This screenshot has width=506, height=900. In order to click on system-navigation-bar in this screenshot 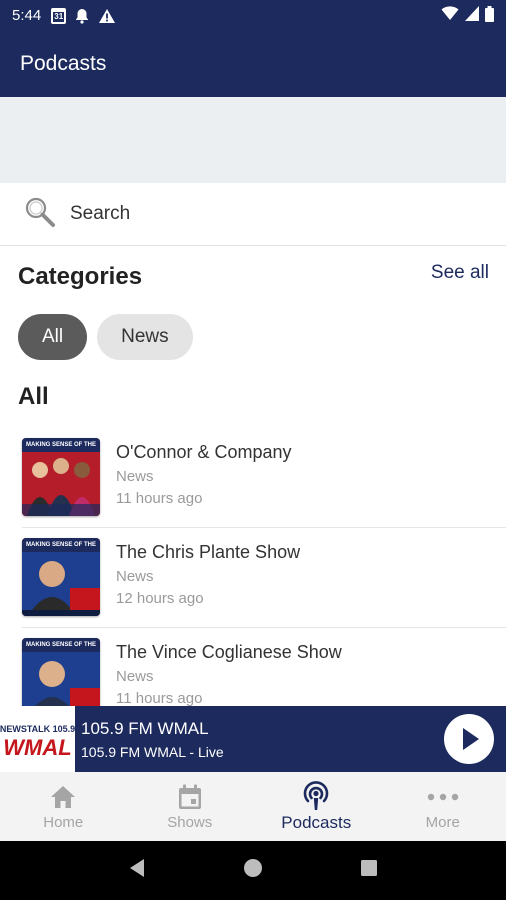, I will do `click(253, 870)`.